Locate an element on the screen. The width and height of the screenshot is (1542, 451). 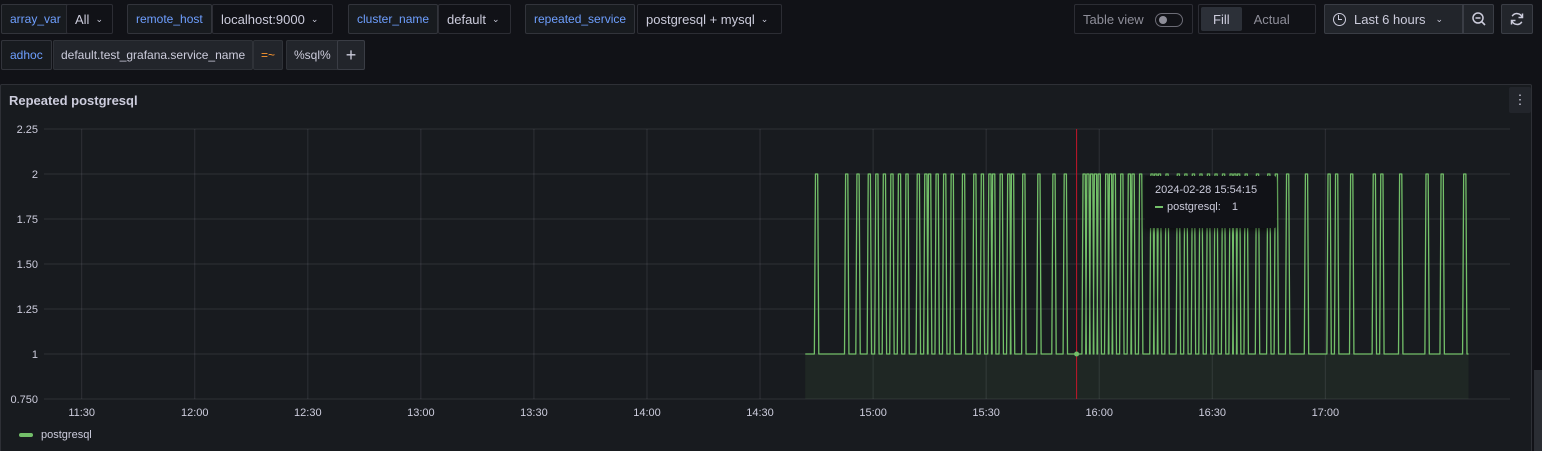
adhoc-key: default.test_grafana.service_name is located at coordinates (153, 55).